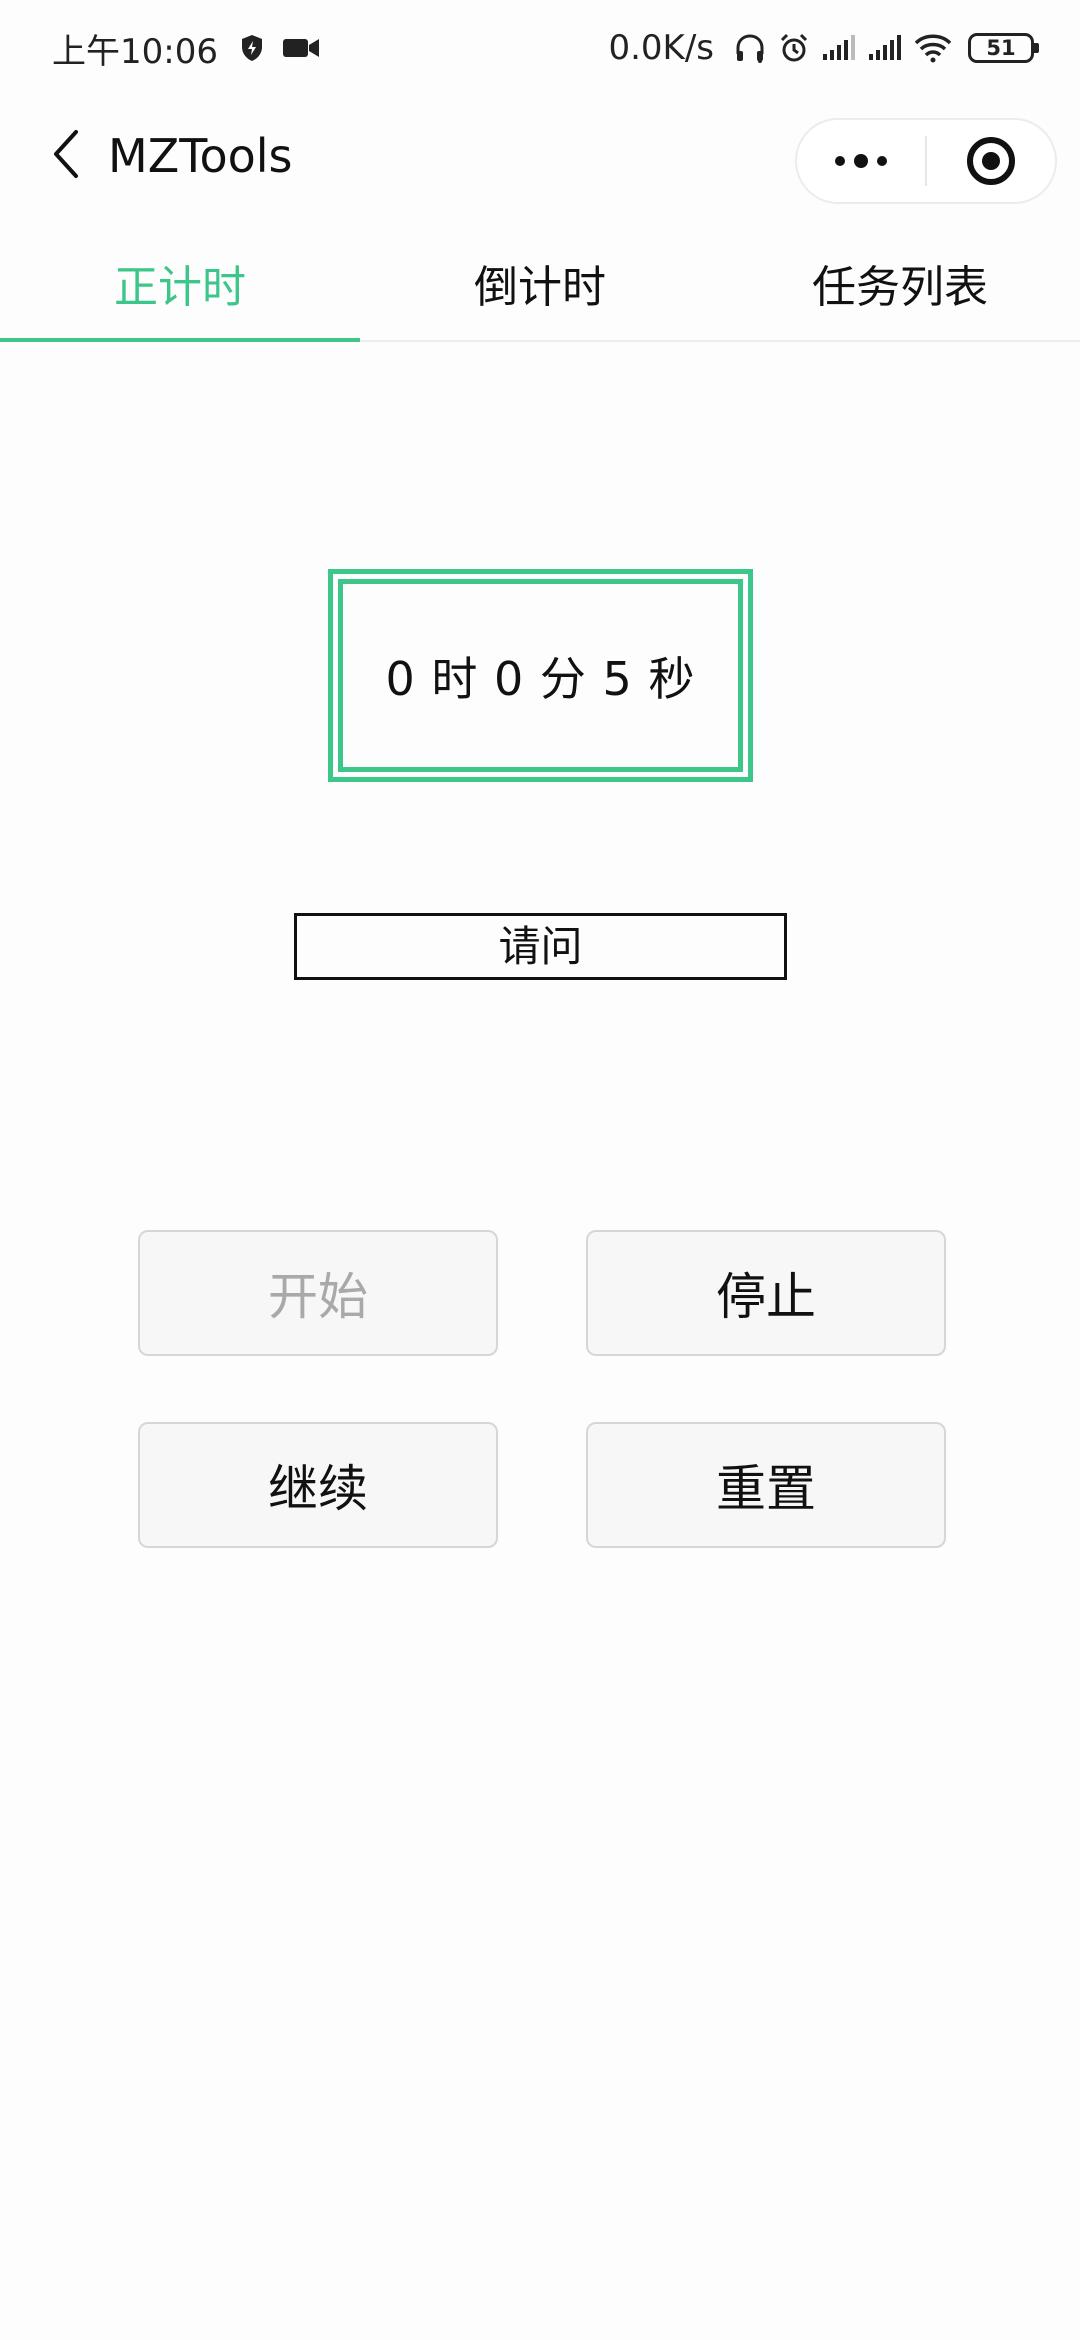 The width and height of the screenshot is (1080, 2340). What do you see at coordinates (933, 48) in the screenshot?
I see `wifi-icon` at bounding box center [933, 48].